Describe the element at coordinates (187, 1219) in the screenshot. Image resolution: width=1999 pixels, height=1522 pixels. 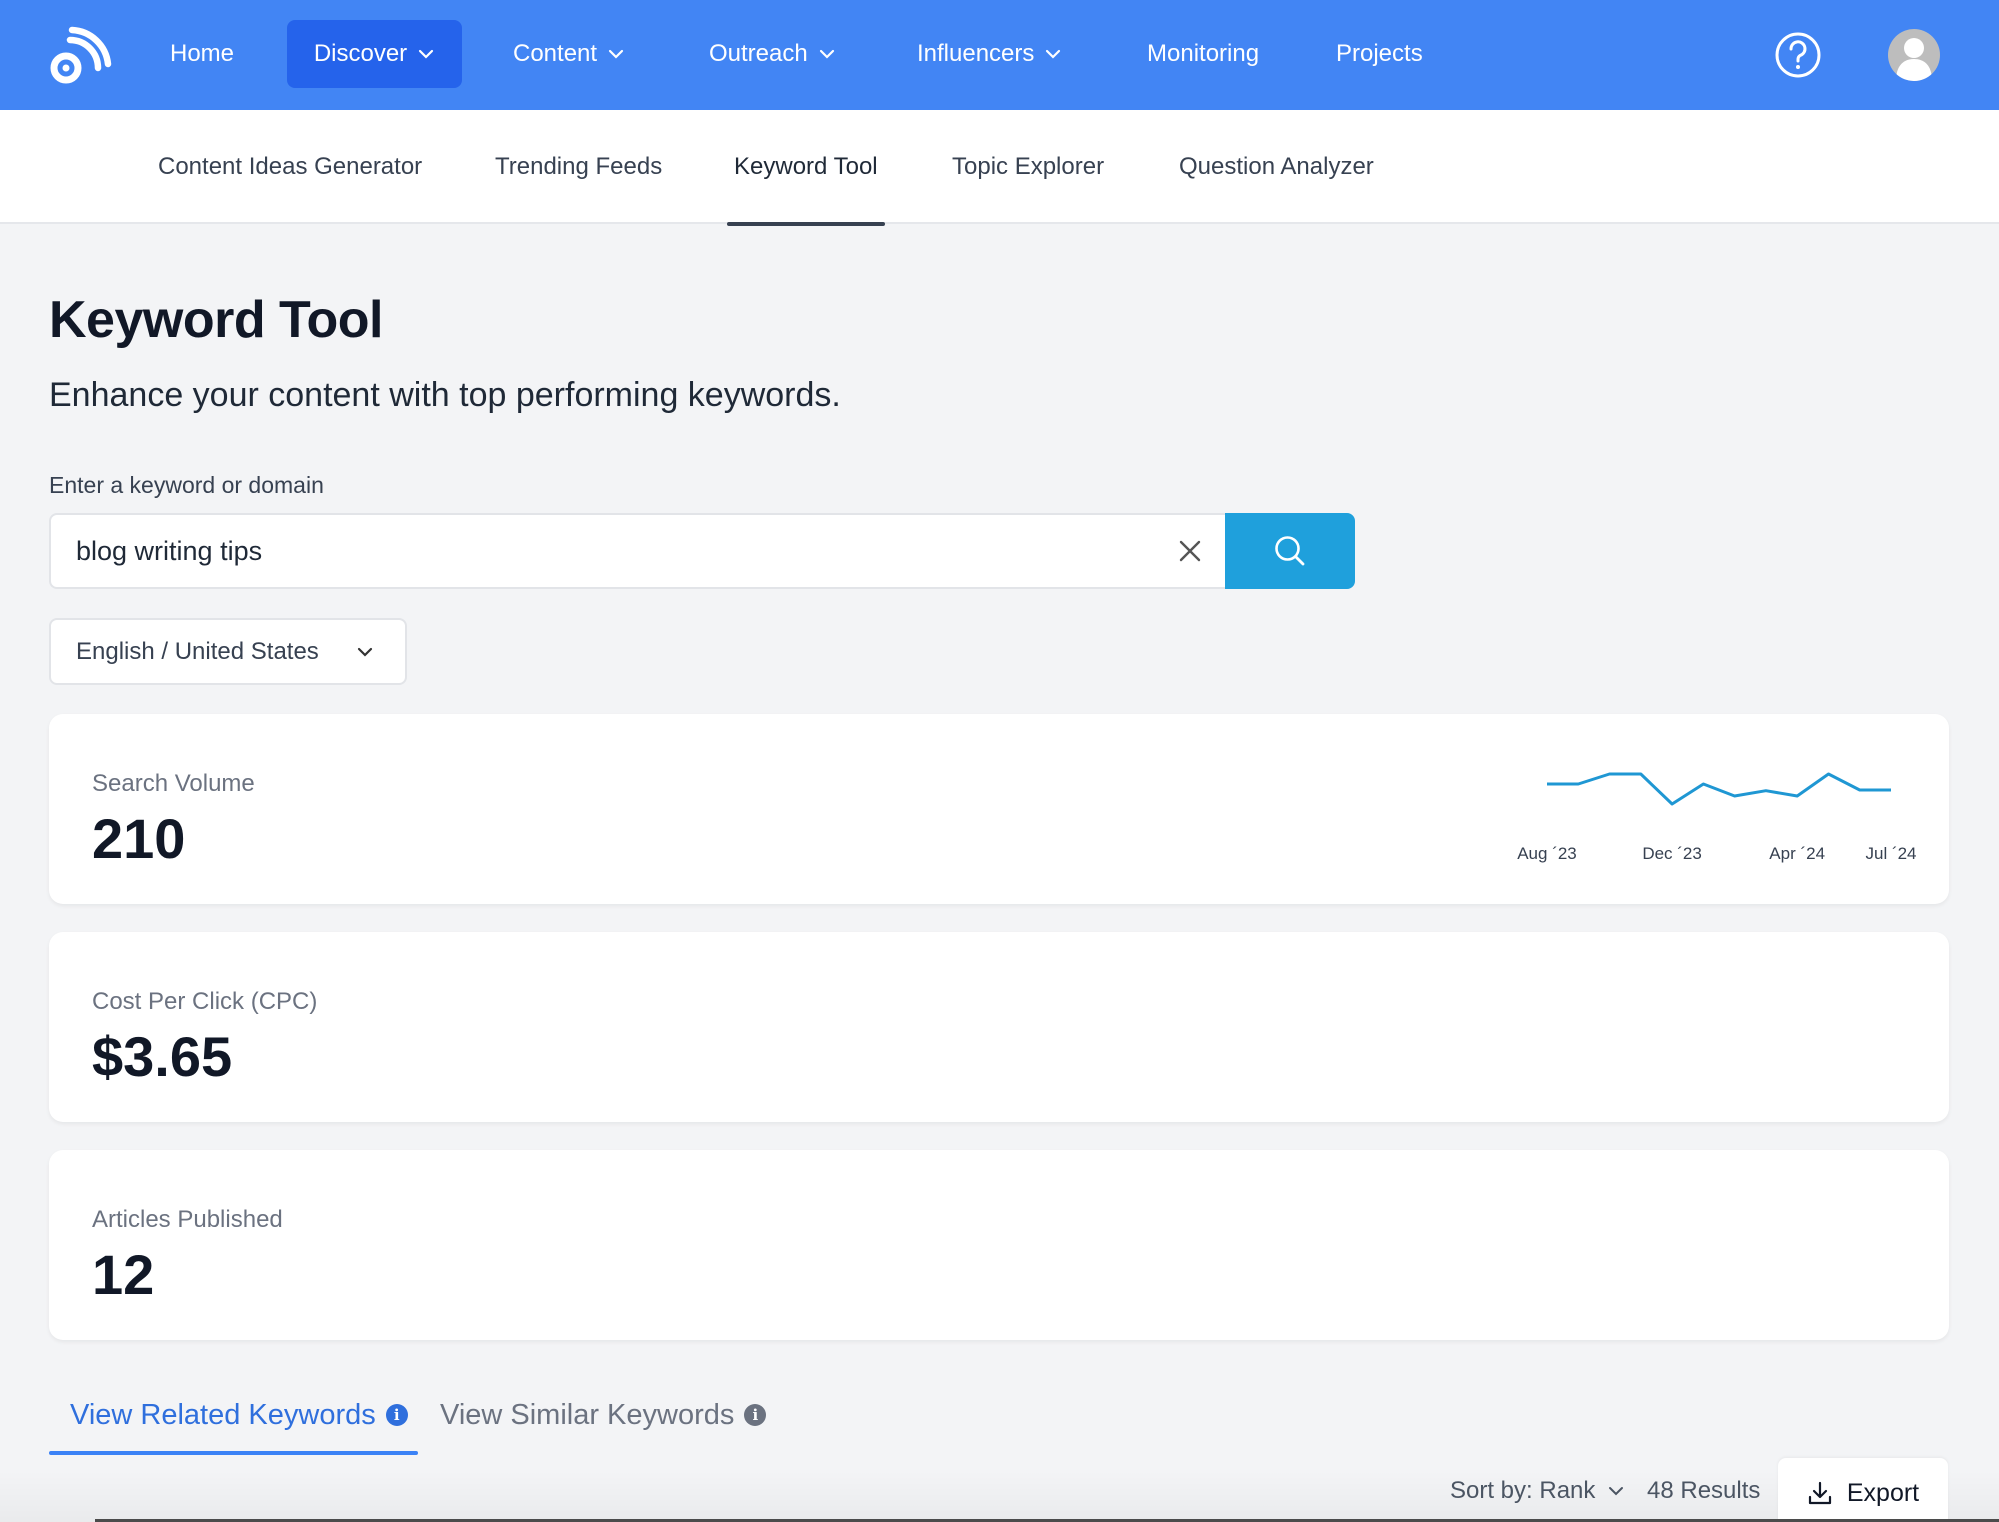
I see `articles-published-label: Articles Published` at that location.